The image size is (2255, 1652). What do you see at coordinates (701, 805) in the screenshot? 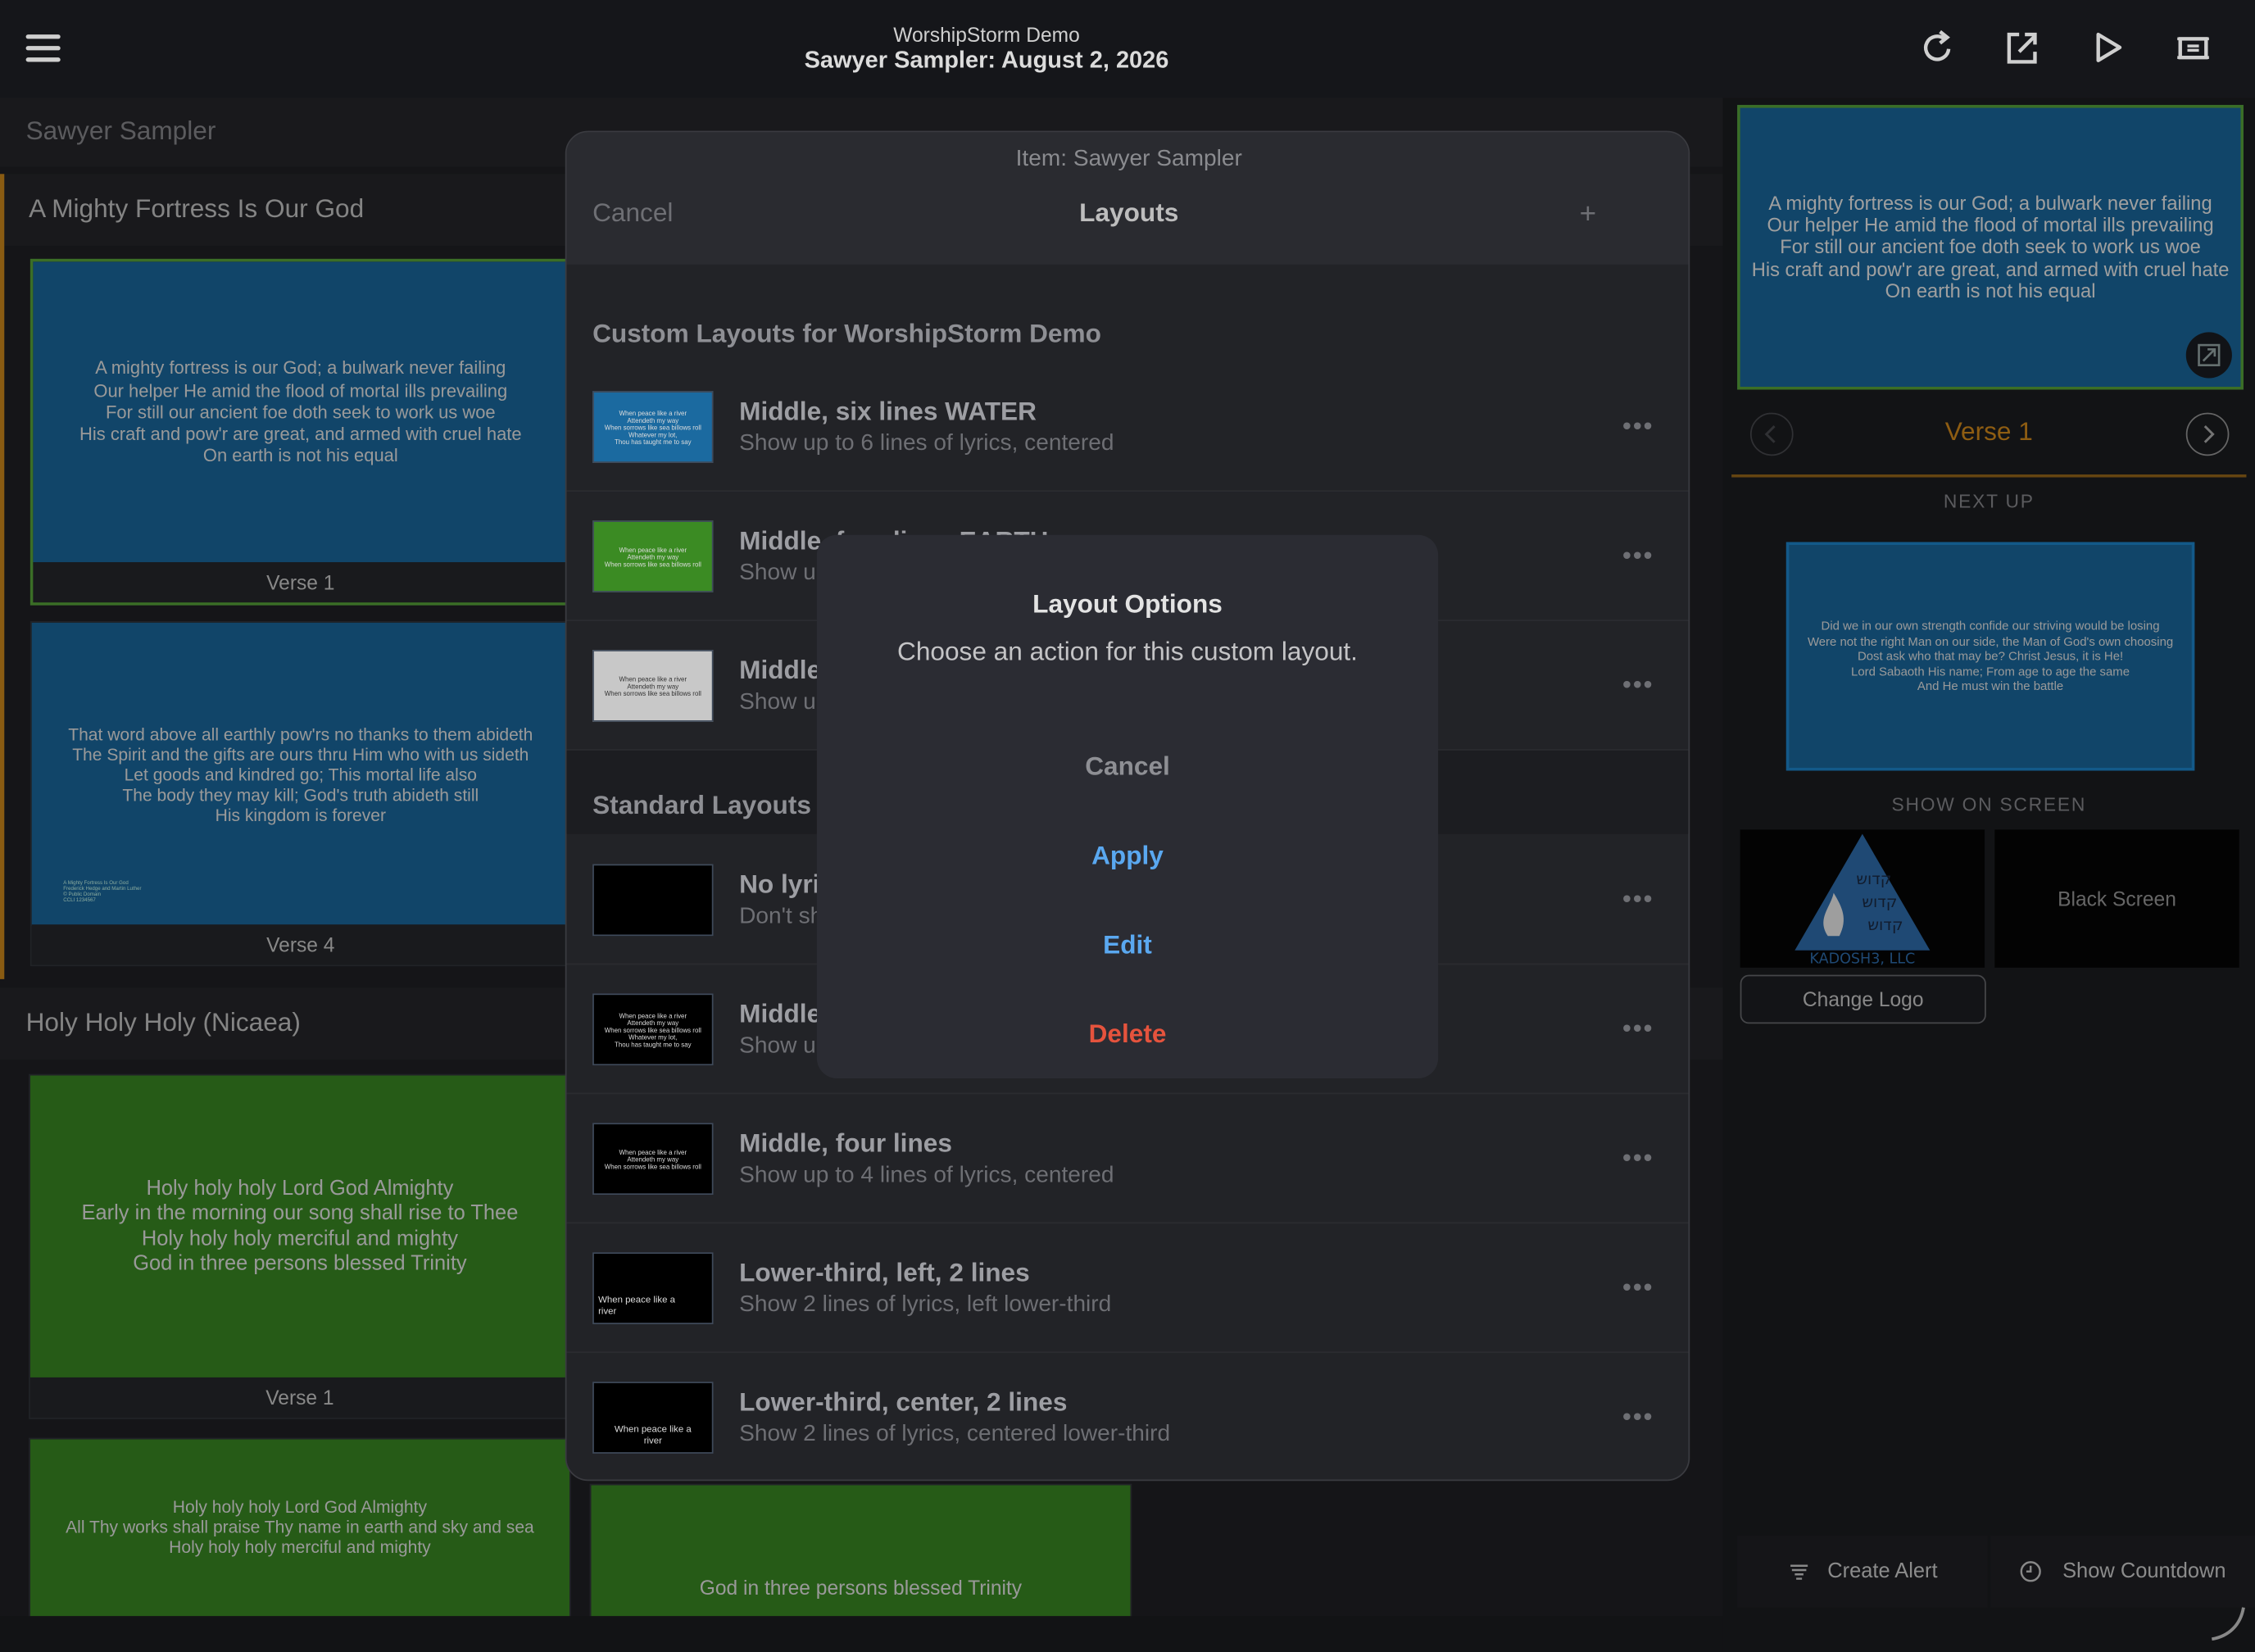
I see `standard-layouts-header: Standard Layouts` at bounding box center [701, 805].